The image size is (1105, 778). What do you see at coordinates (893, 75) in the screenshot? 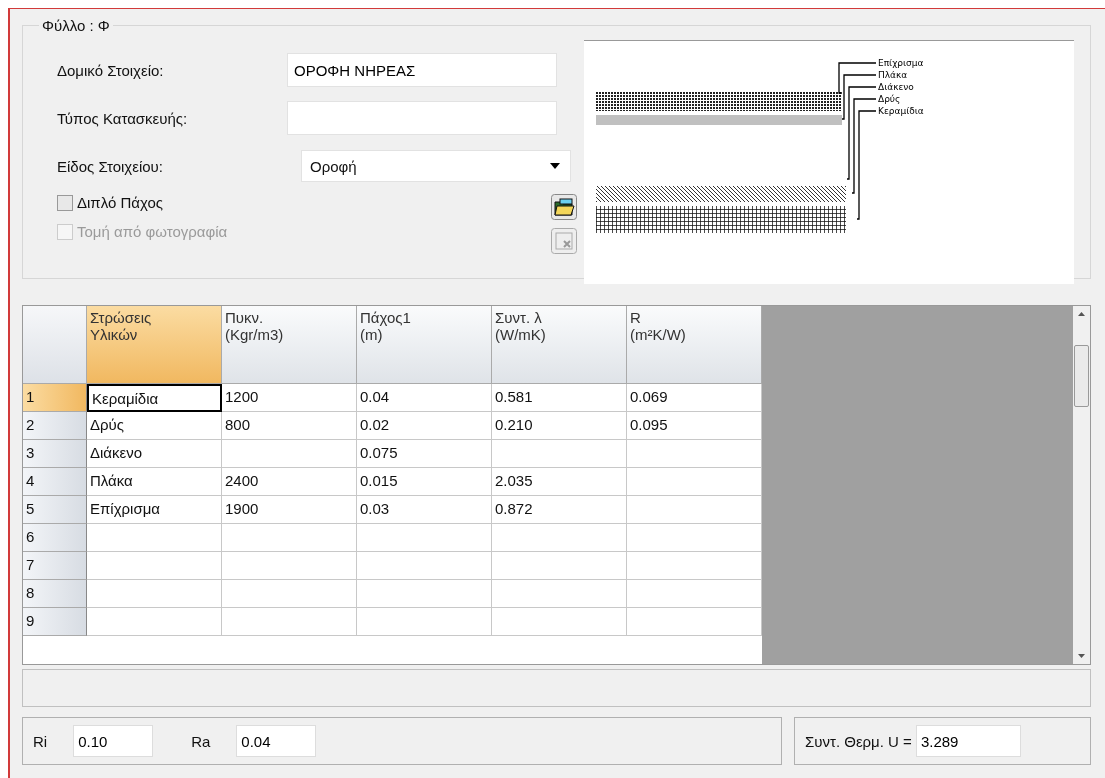
I see `layer-label: Πλάκα` at bounding box center [893, 75].